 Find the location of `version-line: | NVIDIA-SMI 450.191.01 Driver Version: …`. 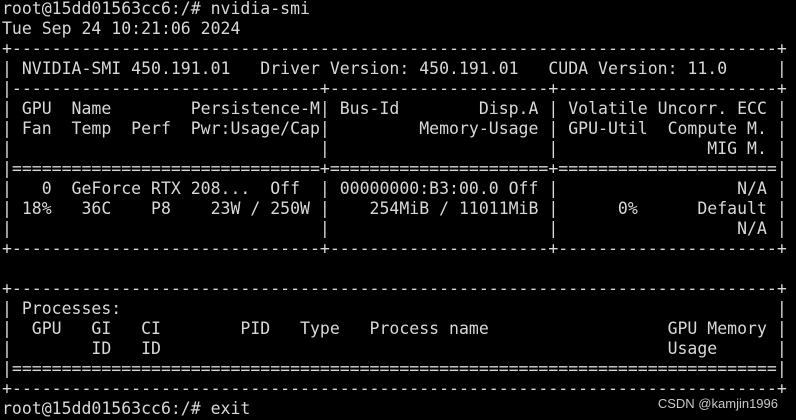

version-line: | NVIDIA-SMI 450.191.01 Driver Version: … is located at coordinates (394, 68).